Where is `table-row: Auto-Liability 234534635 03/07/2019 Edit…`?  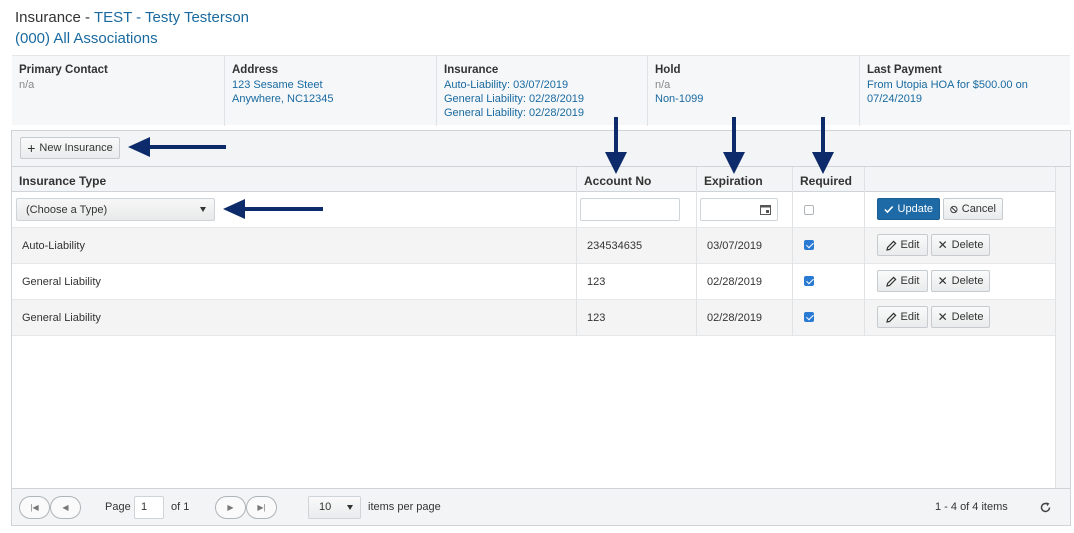
table-row: Auto-Liability 234534635 03/07/2019 Edit… is located at coordinates (534, 246).